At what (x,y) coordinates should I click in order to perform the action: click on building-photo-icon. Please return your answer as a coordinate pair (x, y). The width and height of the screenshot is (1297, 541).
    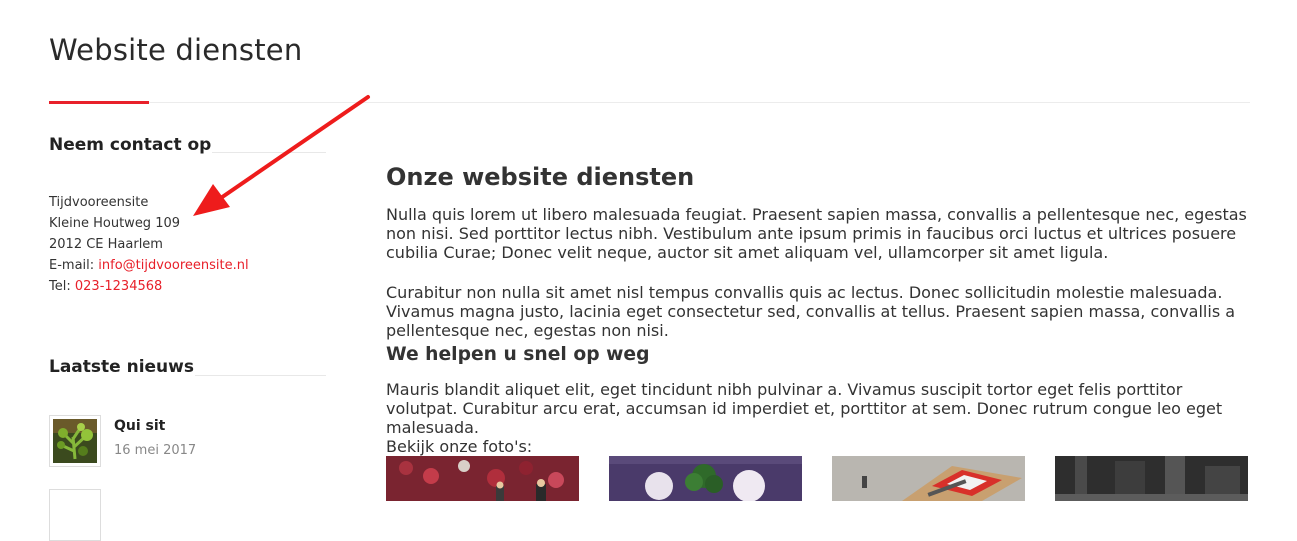
    Looking at the image, I should click on (1151, 478).